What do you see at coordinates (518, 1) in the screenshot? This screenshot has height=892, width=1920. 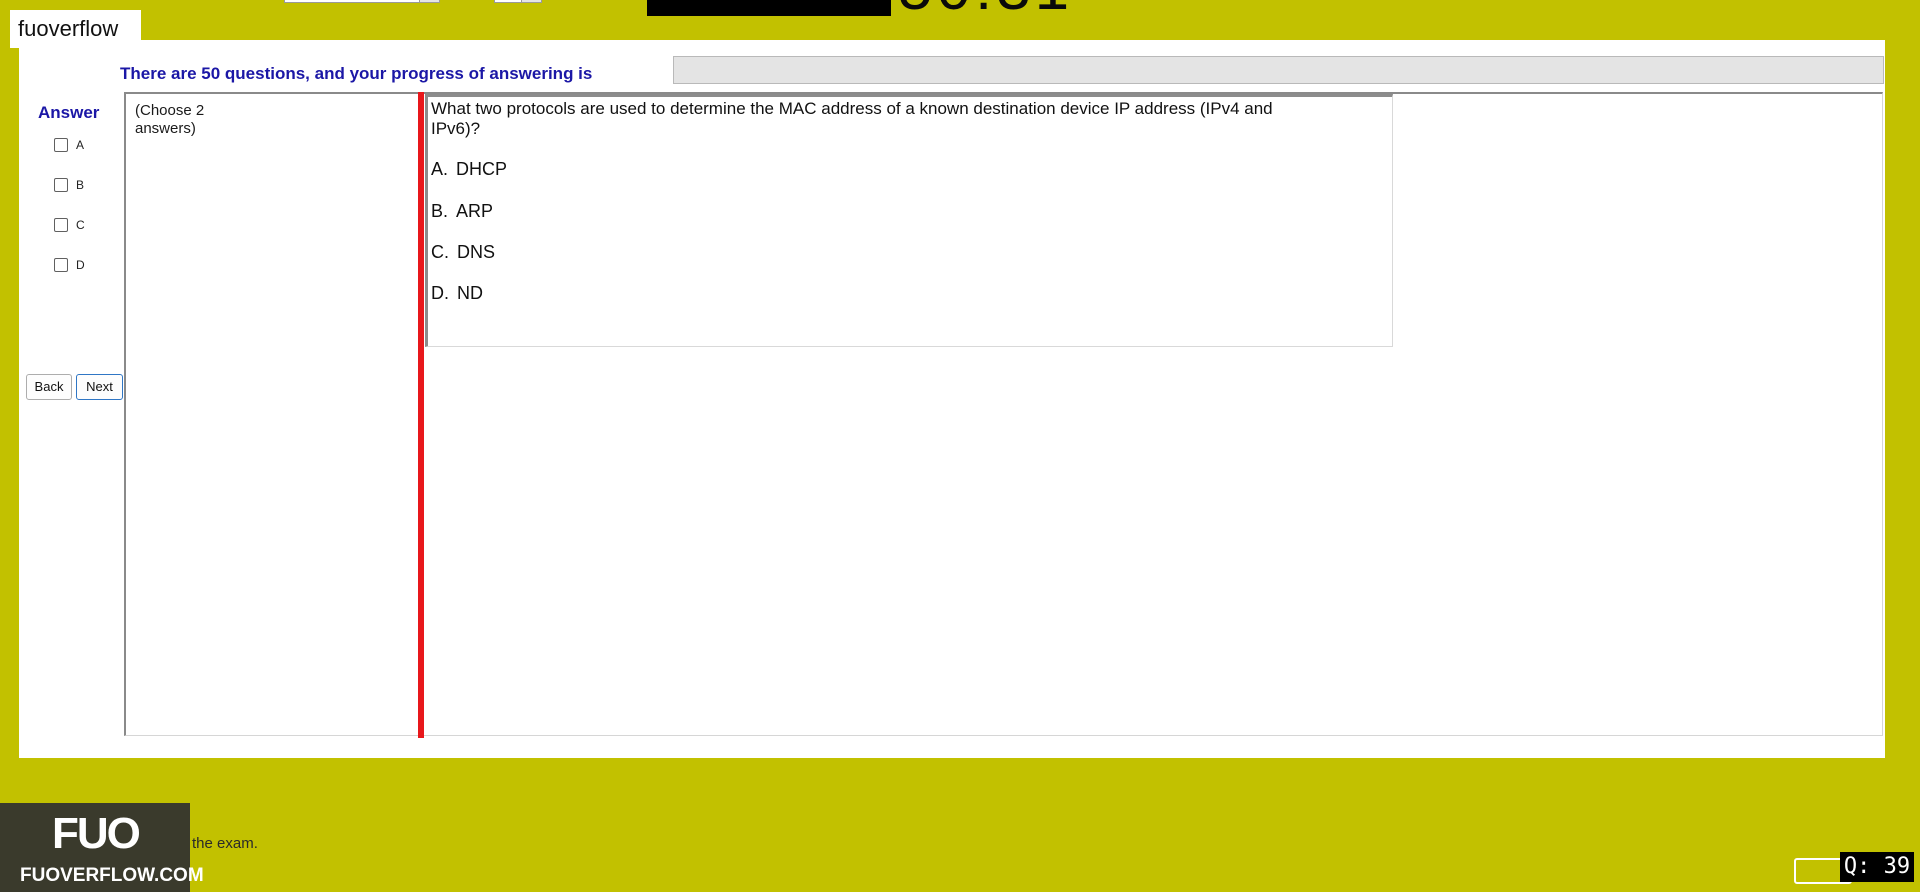 I see `top-dropdown-small` at bounding box center [518, 1].